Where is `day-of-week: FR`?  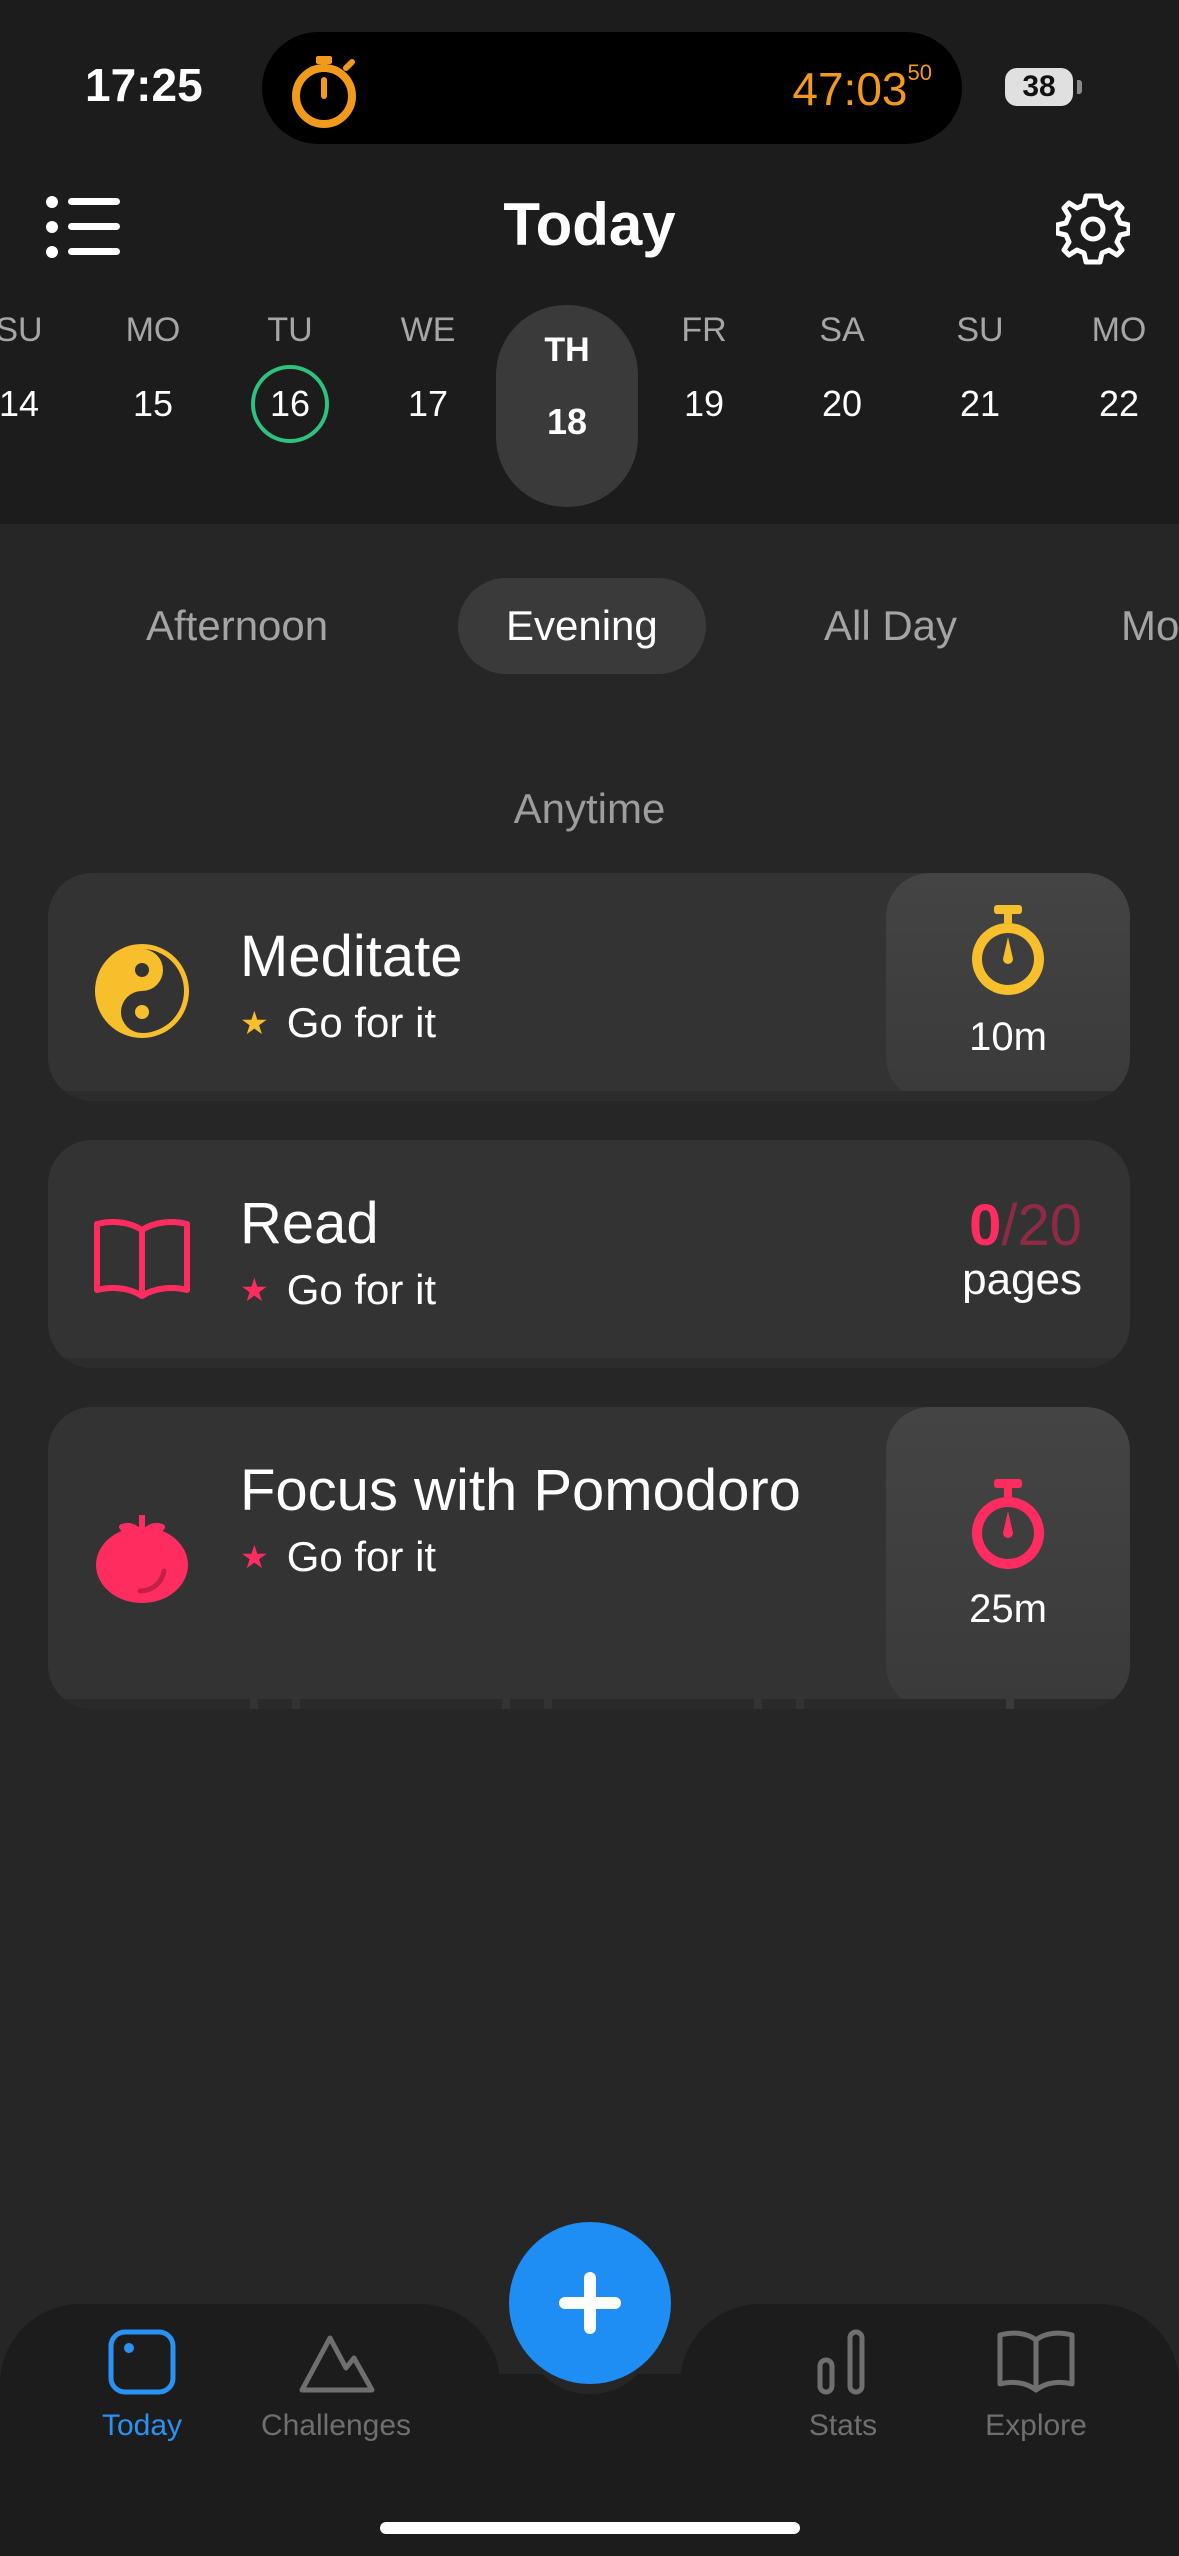
day-of-week: FR is located at coordinates (704, 330).